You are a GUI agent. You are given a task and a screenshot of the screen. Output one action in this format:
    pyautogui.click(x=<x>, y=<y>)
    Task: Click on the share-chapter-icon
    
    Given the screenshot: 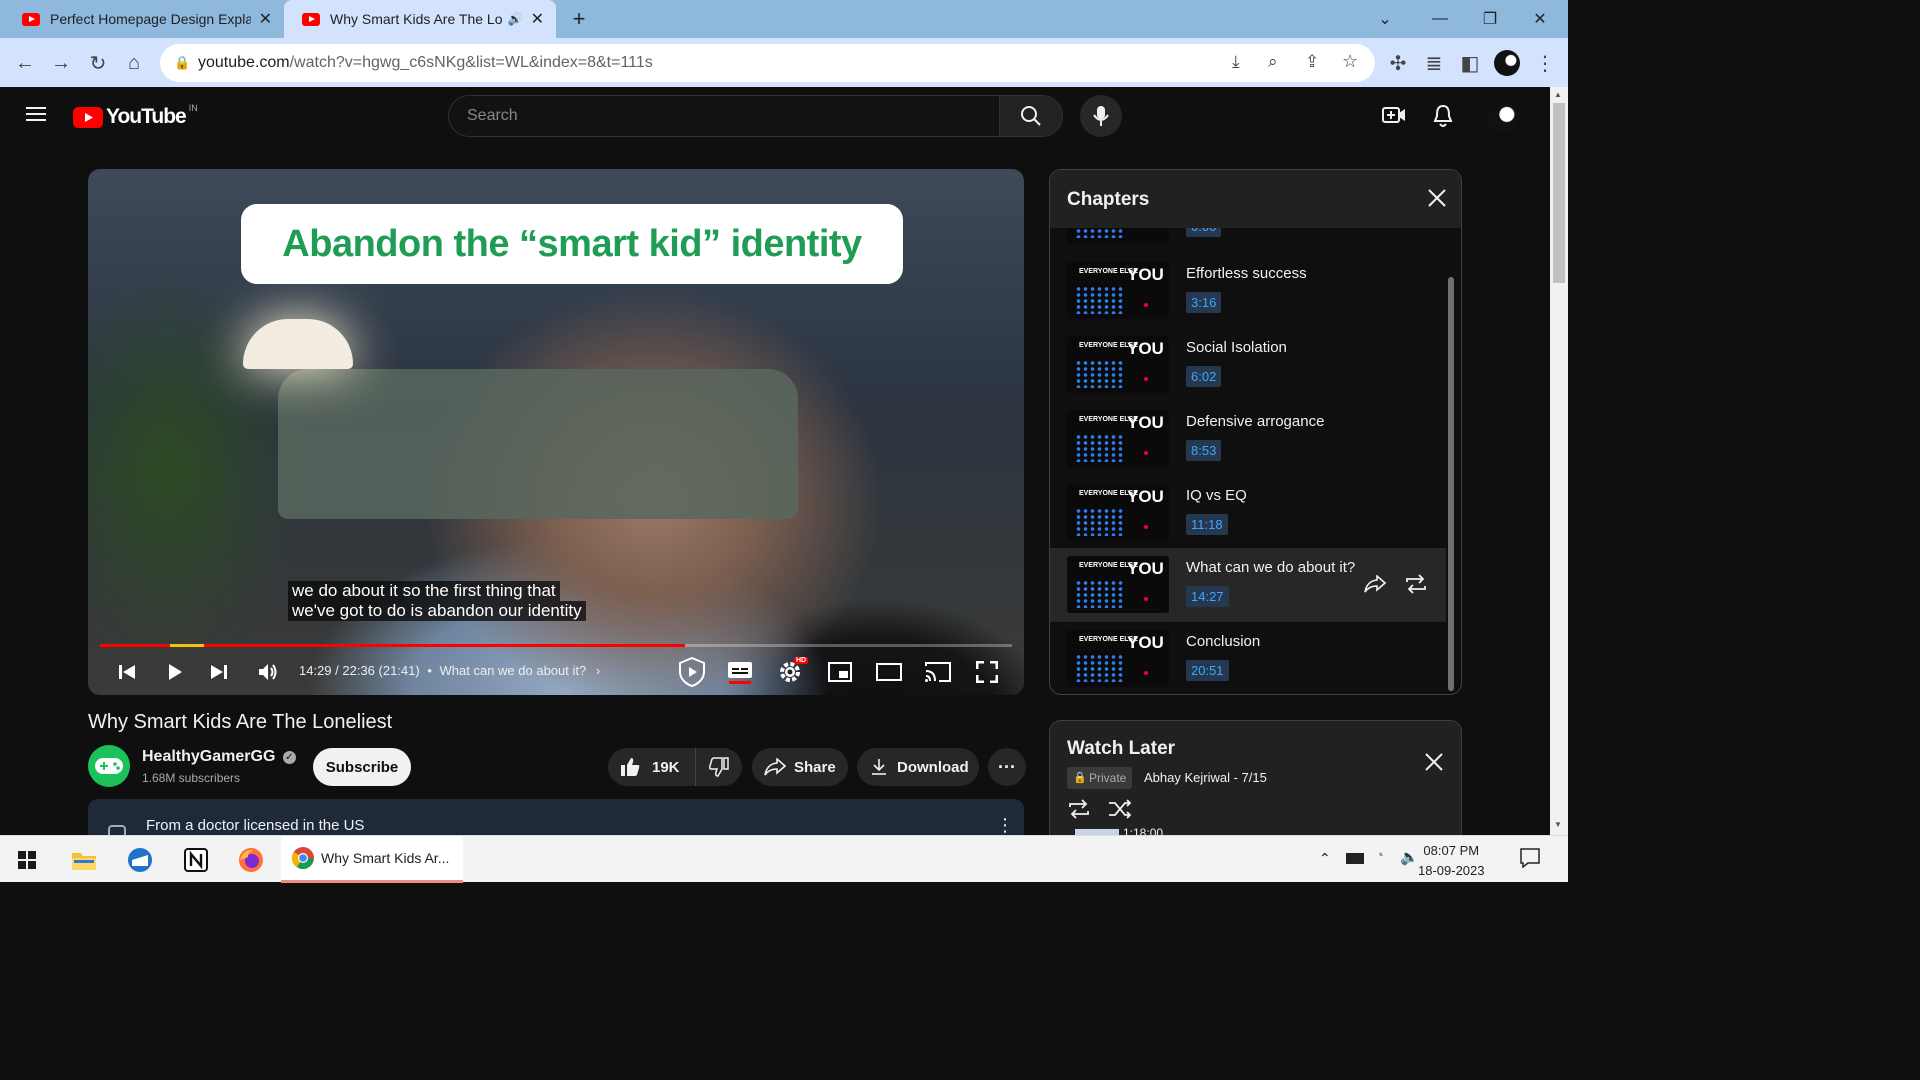 What is the action you would take?
    pyautogui.click(x=1375, y=584)
    